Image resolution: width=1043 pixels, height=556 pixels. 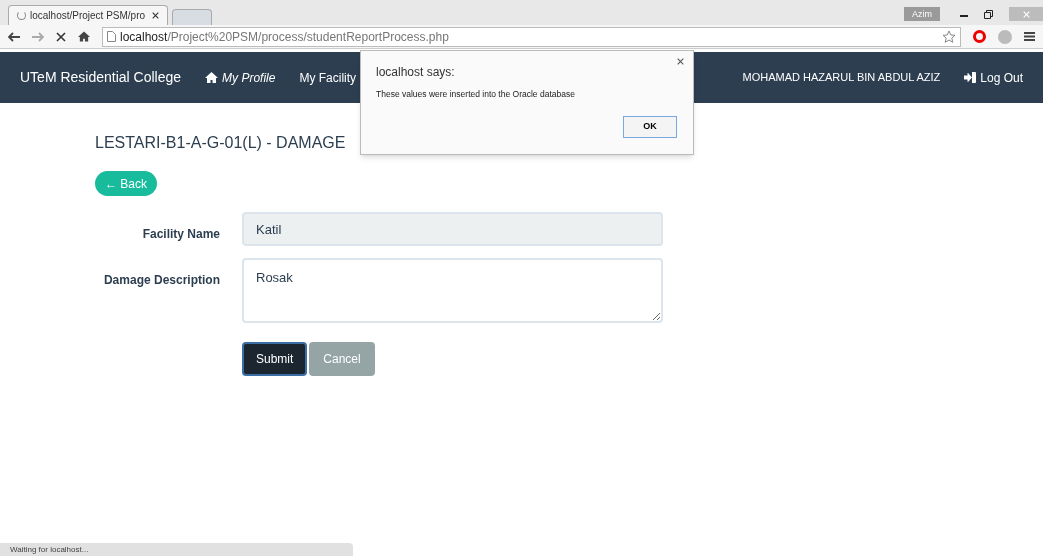 What do you see at coordinates (240, 77) in the screenshot?
I see `nav-link: My Profile` at bounding box center [240, 77].